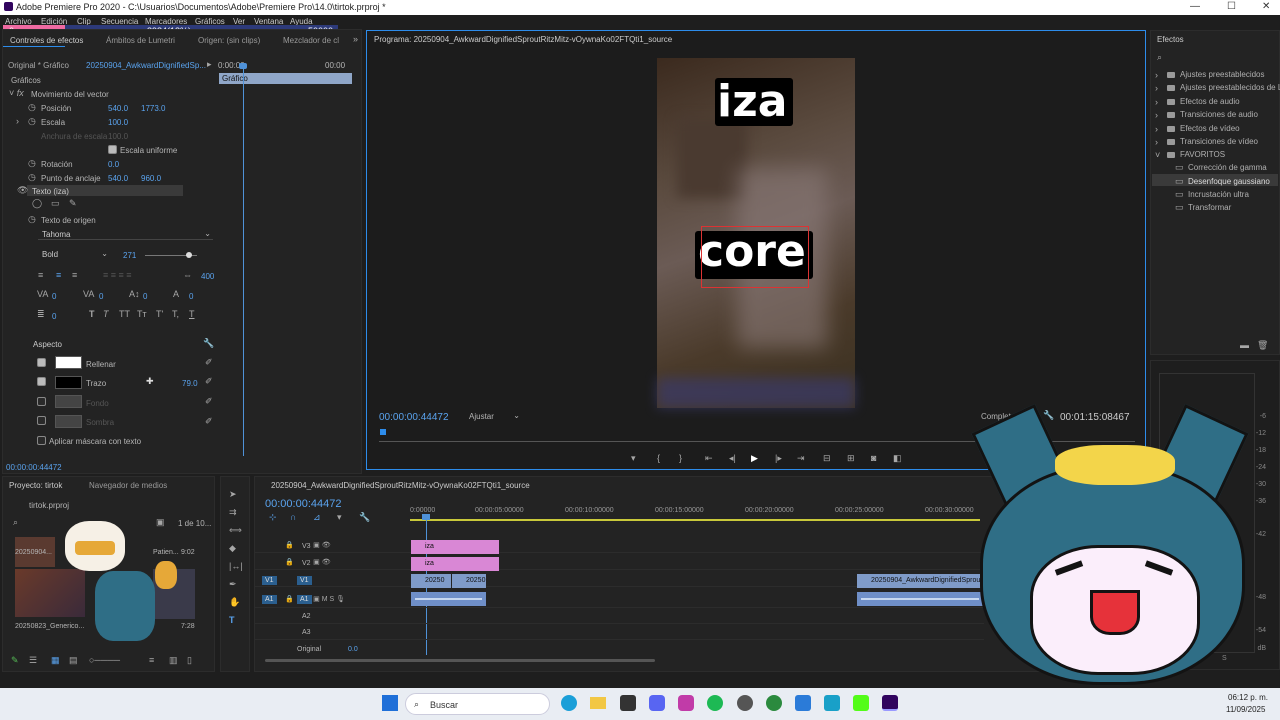 The width and height of the screenshot is (1280, 720). Describe the element at coordinates (55, 660) in the screenshot. I see `icon-view-icon: ▦` at that location.